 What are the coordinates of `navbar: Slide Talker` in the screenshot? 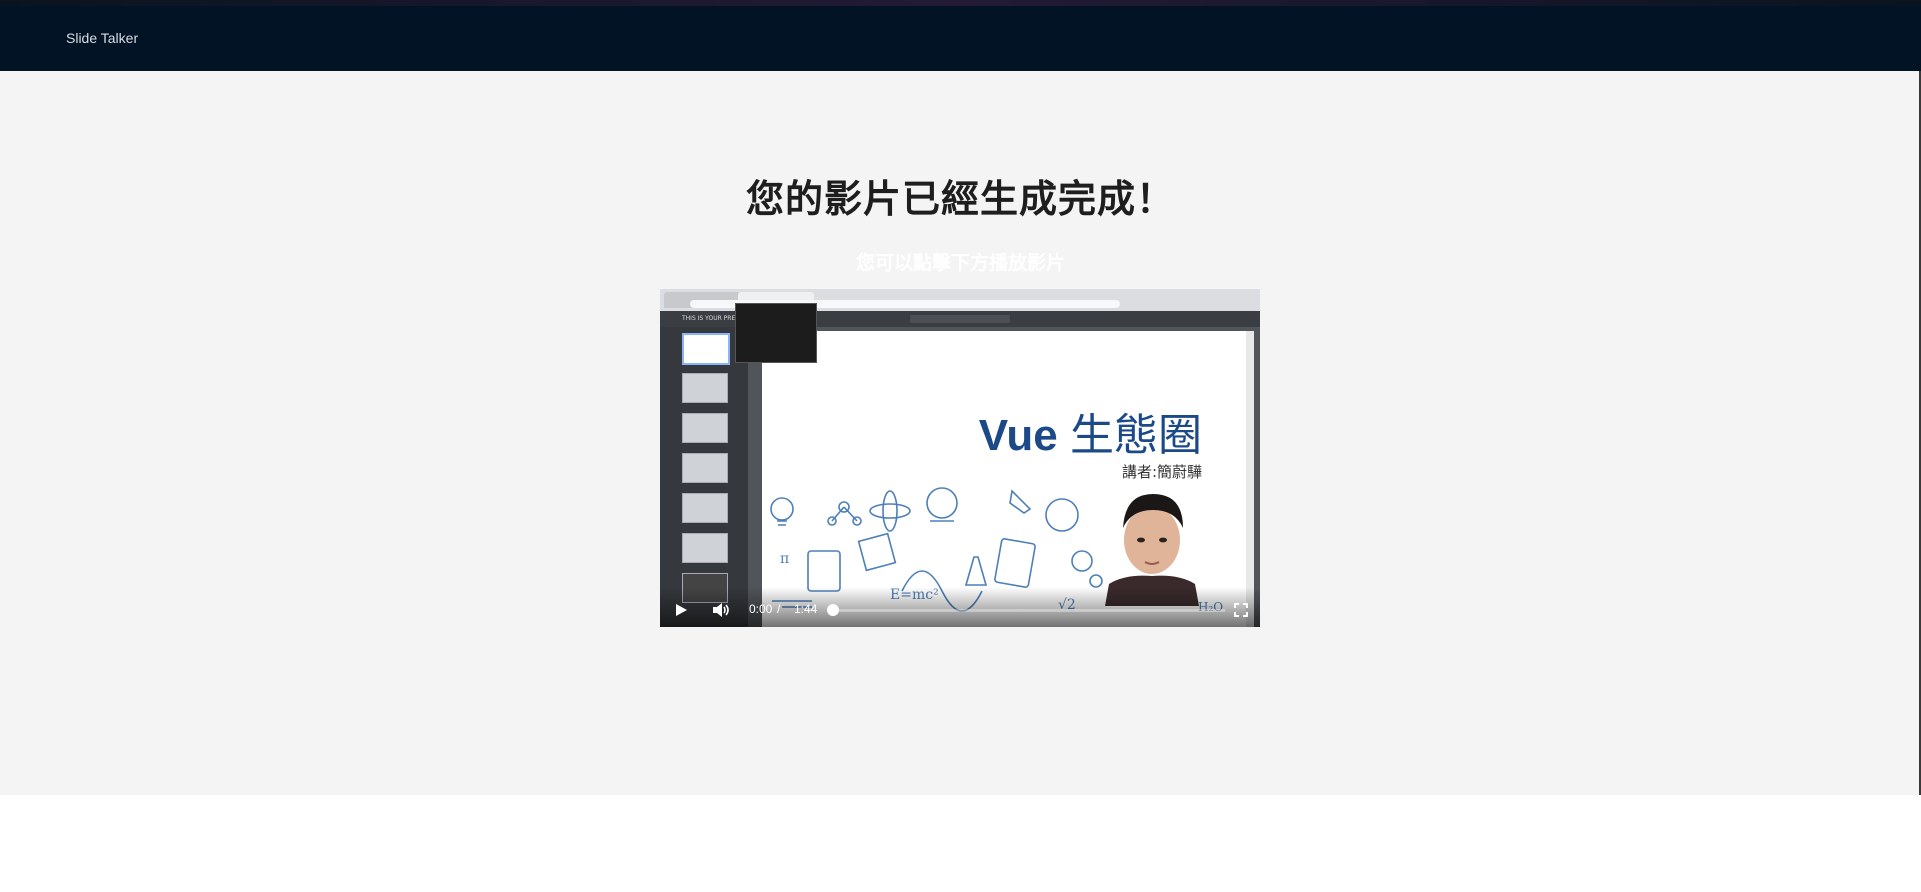 It's located at (960, 38).